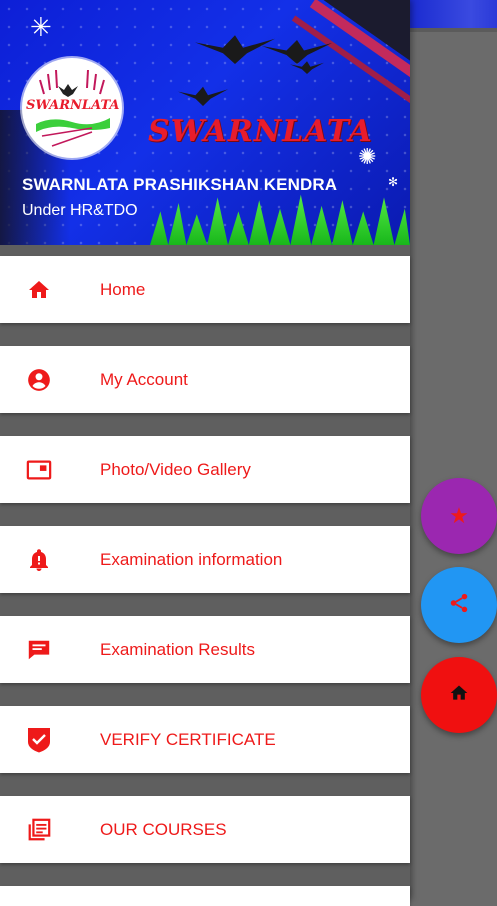  I want to click on star-icon: ★, so click(459, 515).